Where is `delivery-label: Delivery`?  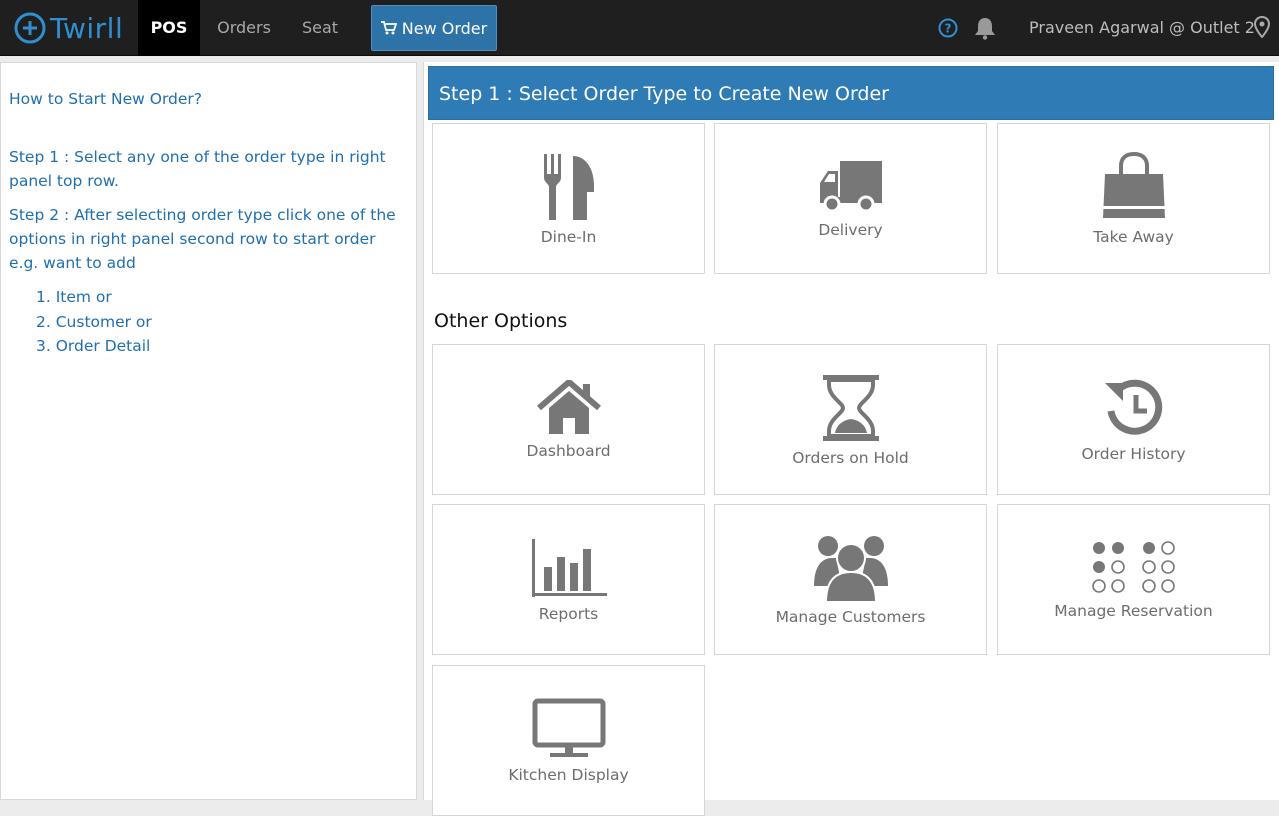
delivery-label: Delivery is located at coordinates (850, 229).